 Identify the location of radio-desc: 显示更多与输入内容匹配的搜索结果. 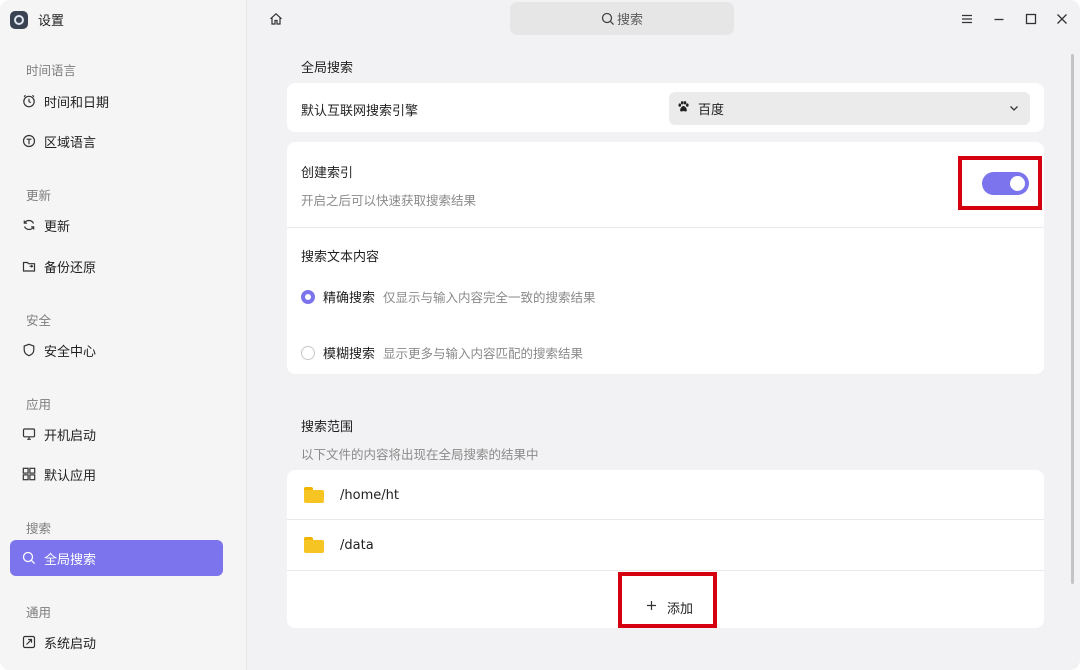
(483, 353).